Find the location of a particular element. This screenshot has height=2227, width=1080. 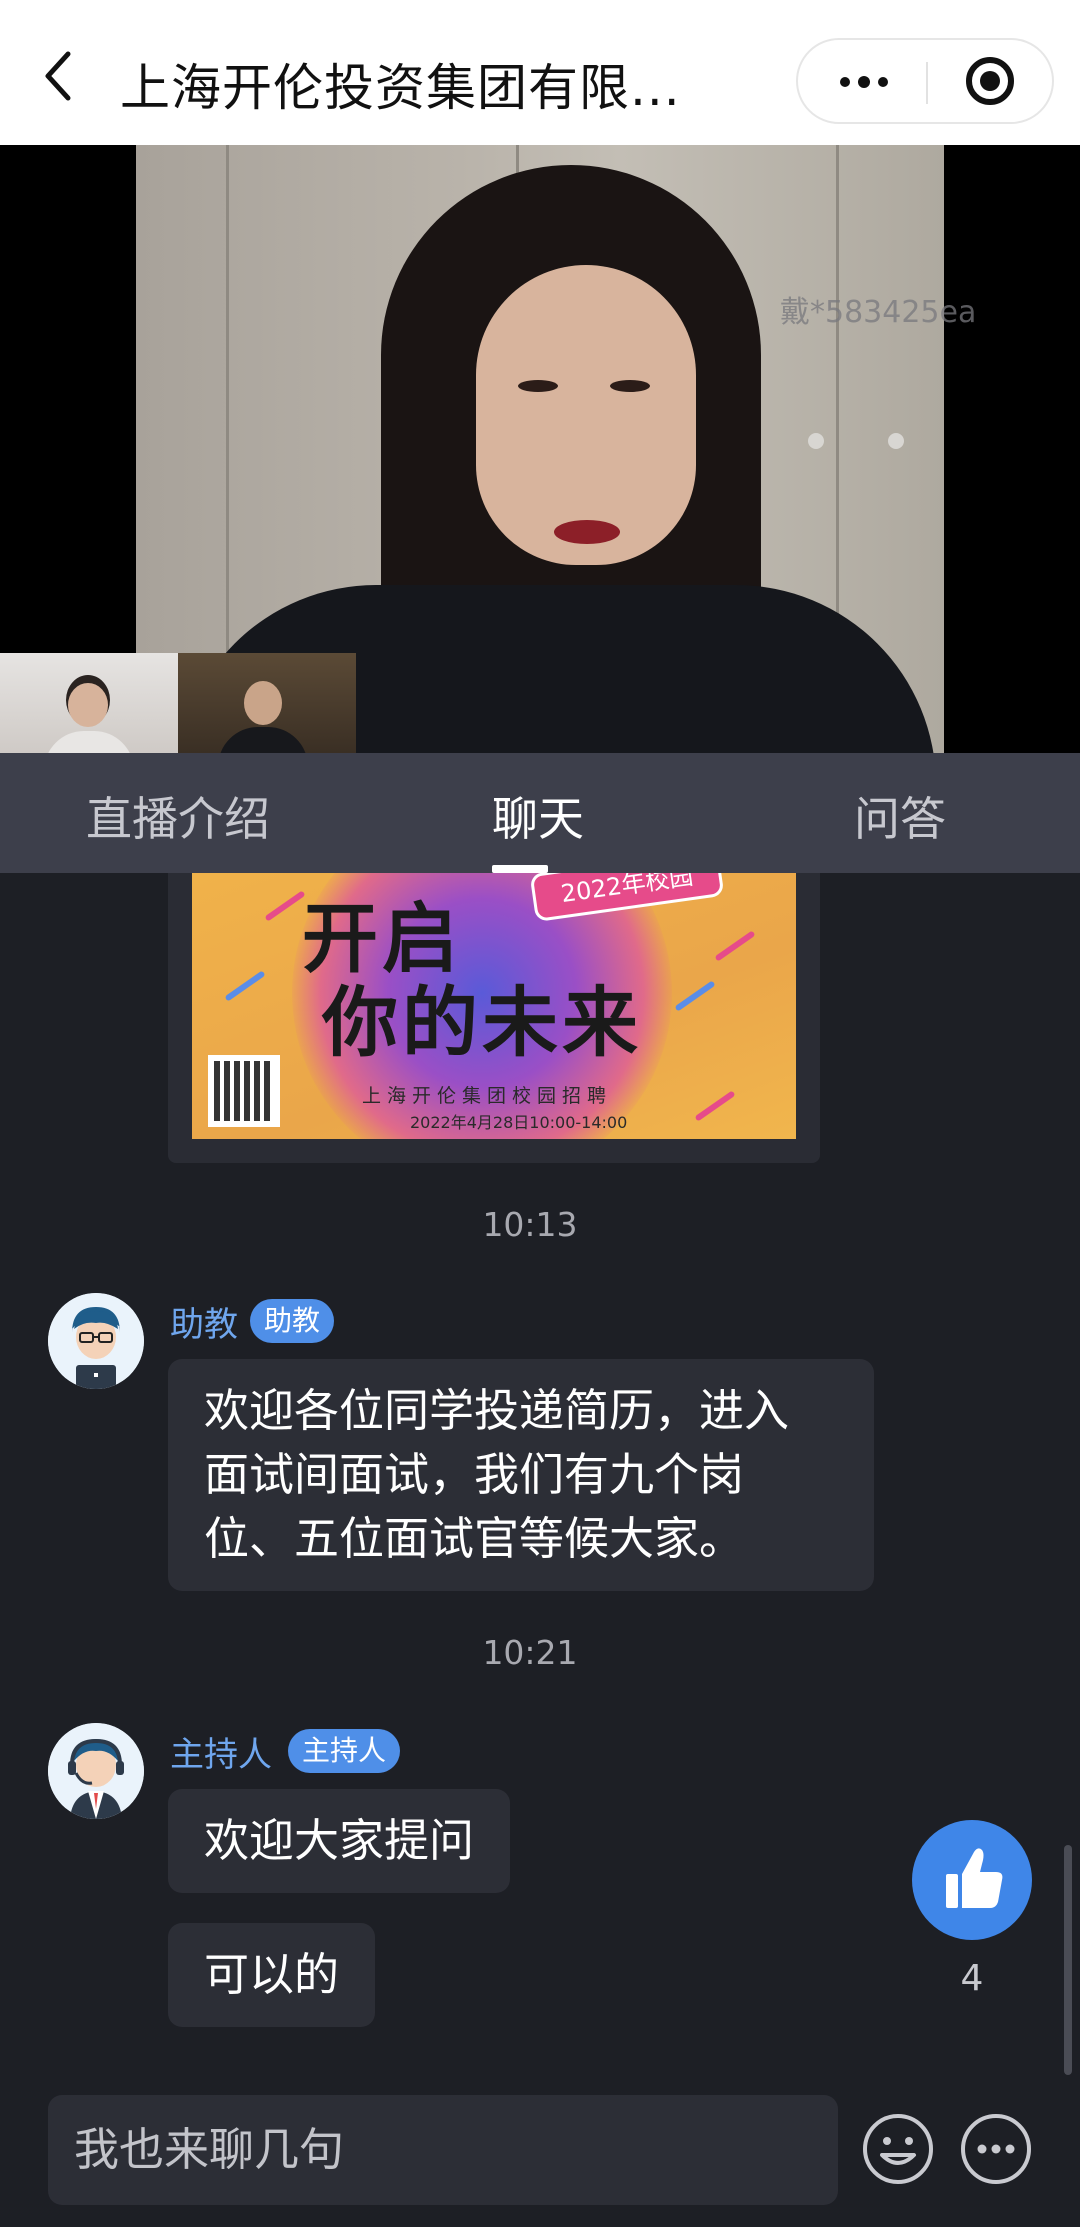

message-bubble: 欢迎大家提问 is located at coordinates (339, 1841).